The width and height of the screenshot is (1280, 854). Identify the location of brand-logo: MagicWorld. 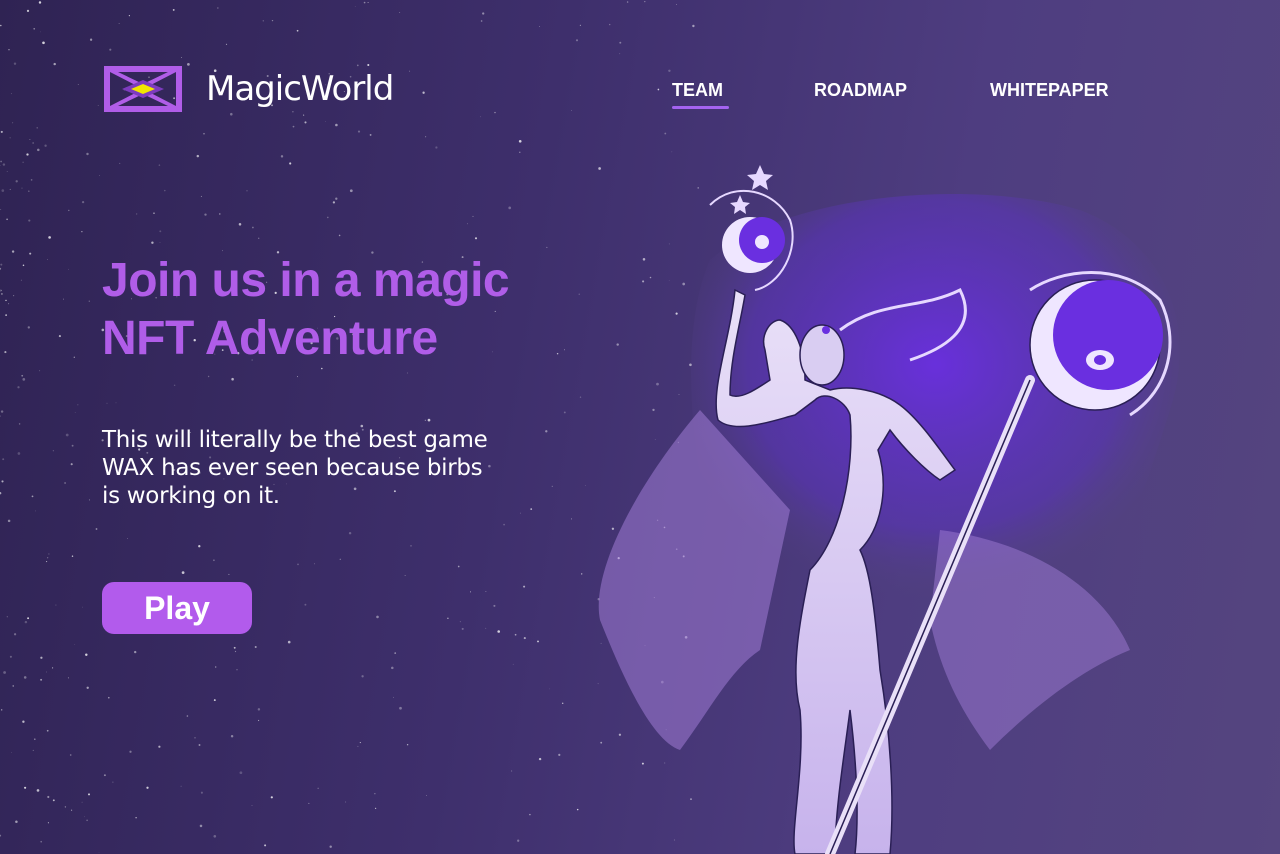
(248, 89).